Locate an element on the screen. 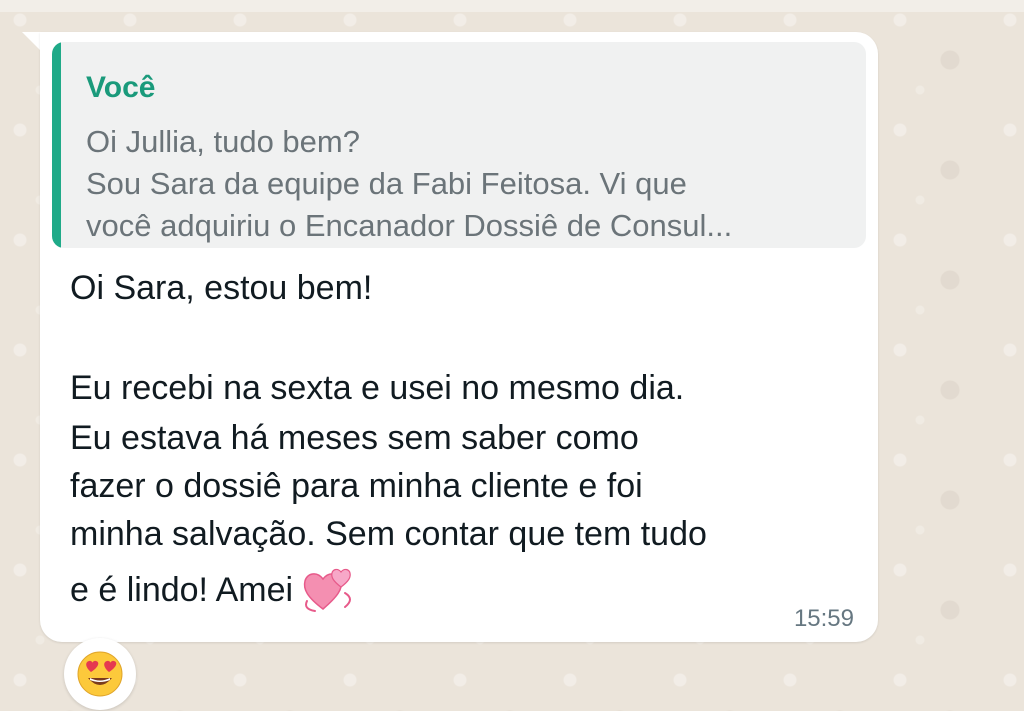 The height and width of the screenshot is (711, 1024). revolving-hearts-icon is located at coordinates (330, 590).